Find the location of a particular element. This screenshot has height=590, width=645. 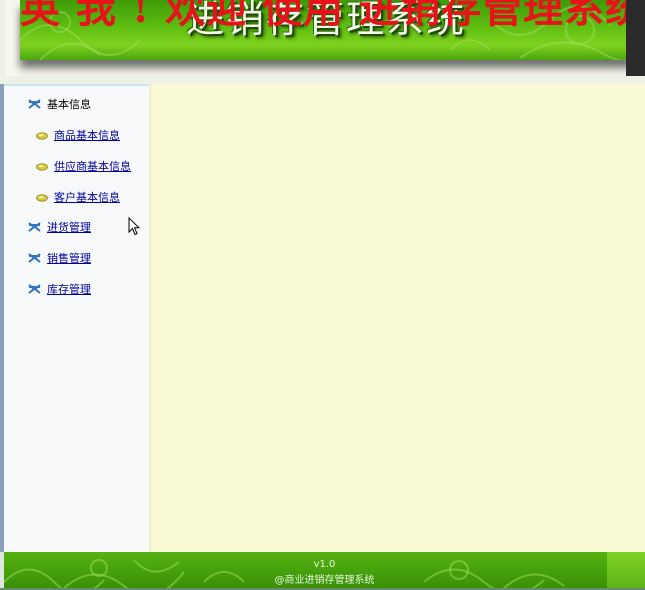

footer-banner: v1.0 @商业进销存管理系统 is located at coordinates (324, 570).